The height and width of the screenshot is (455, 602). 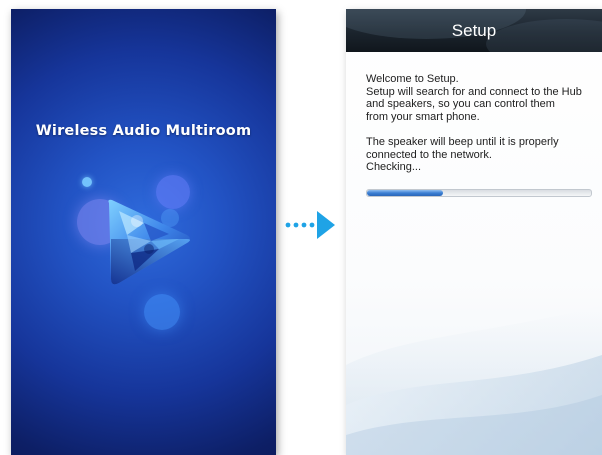 I want to click on page-title: Setup, so click(x=474, y=30).